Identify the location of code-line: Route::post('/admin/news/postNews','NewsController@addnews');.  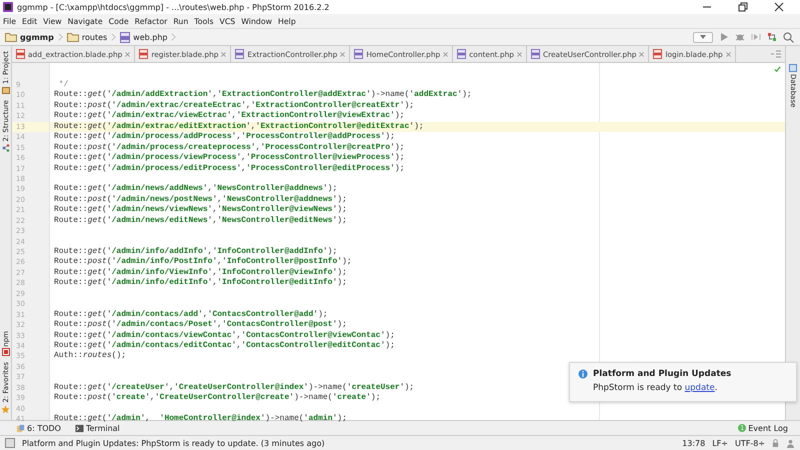
(200, 199).